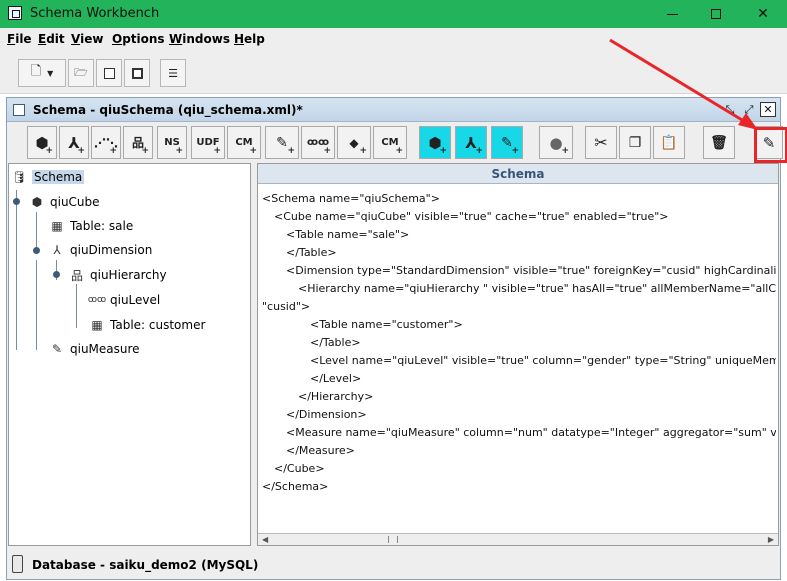 This screenshot has width=787, height=581. What do you see at coordinates (507, 142) in the screenshot?
I see `add-virtual-measure-button: ✎ +` at bounding box center [507, 142].